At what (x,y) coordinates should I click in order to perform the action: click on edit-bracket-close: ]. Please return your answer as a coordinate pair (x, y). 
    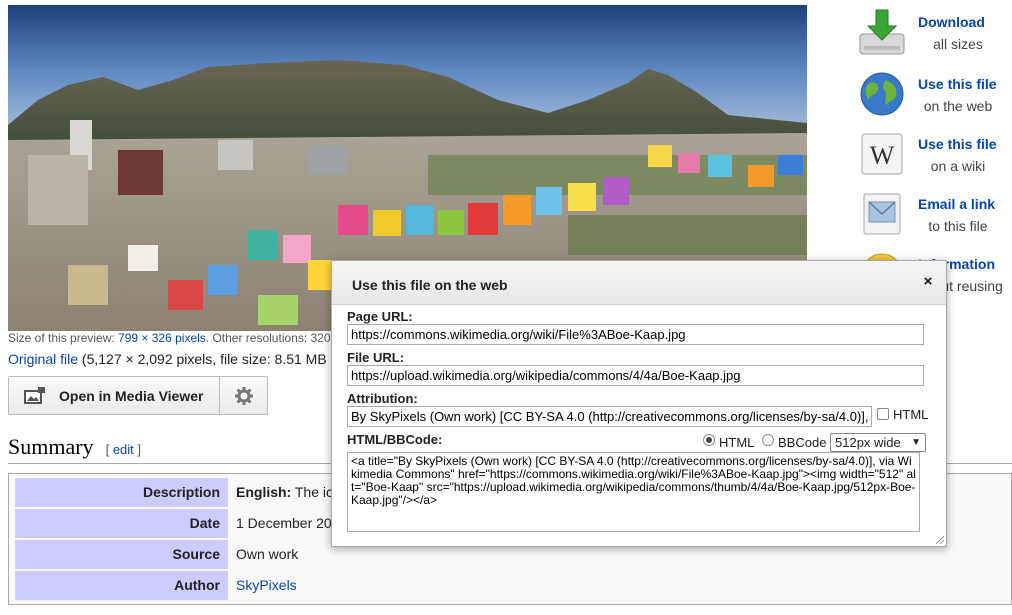
    Looking at the image, I should click on (139, 449).